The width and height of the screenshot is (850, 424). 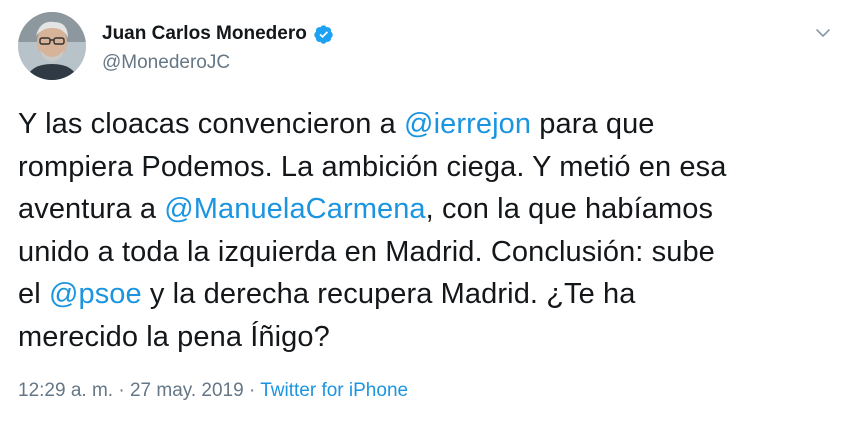 I want to click on author-display-name: Juan Carlos Monedero, so click(x=204, y=34).